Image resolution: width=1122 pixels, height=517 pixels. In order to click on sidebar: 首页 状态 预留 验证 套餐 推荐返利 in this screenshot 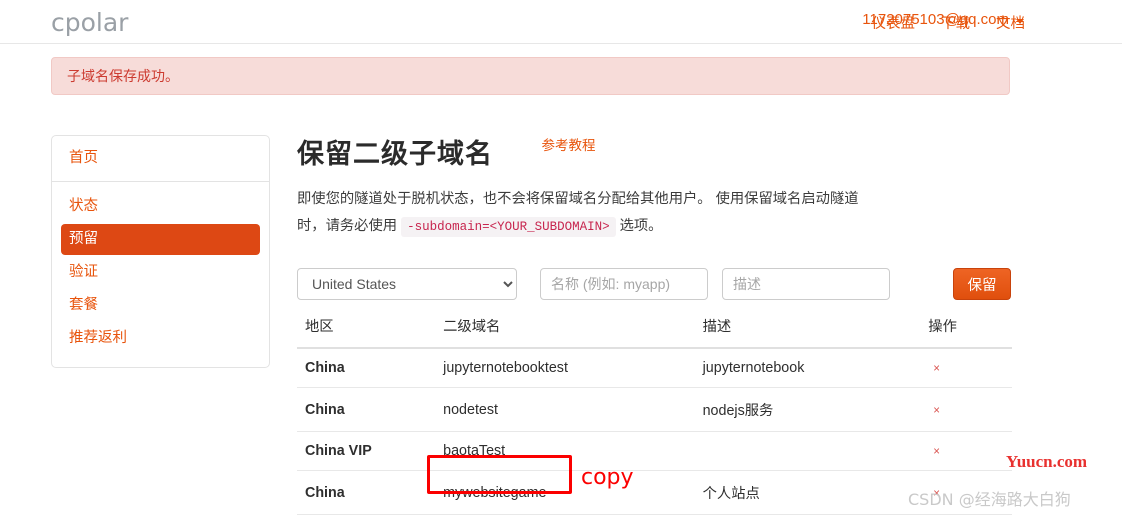, I will do `click(160, 251)`.